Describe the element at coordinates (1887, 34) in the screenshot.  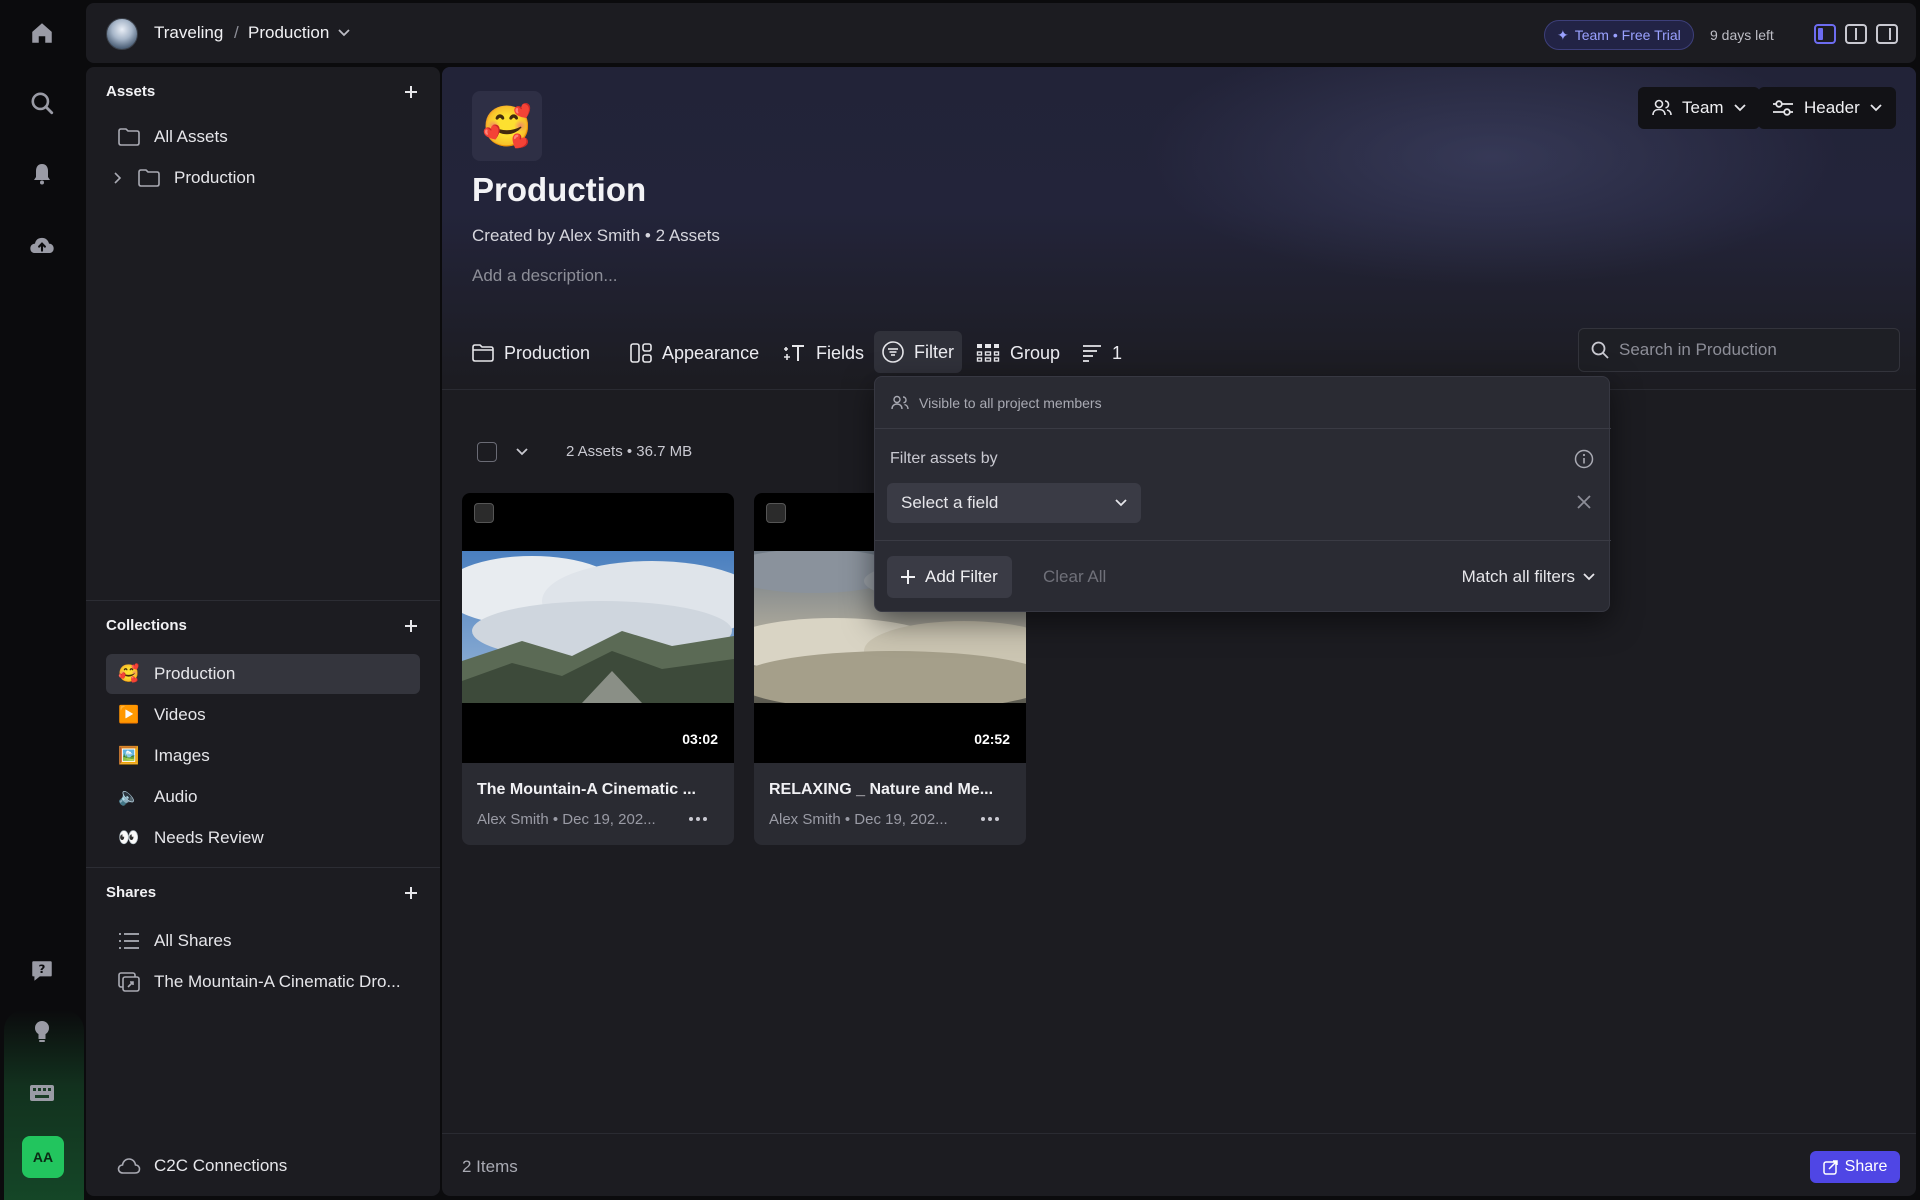
I see `layout-right-panel-icon` at that location.